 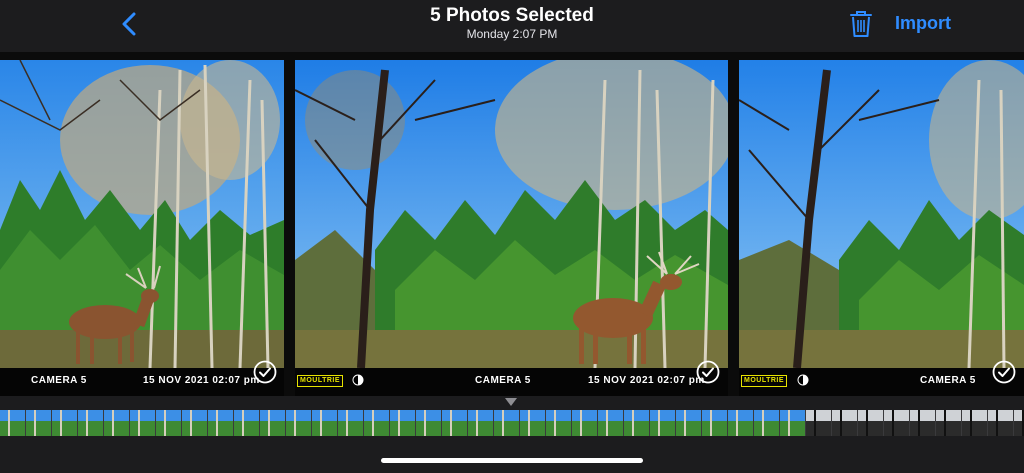 I want to click on photo-info-bar: CAMERA 5 15 NOV 2021 02:07 pm, so click(x=142, y=382).